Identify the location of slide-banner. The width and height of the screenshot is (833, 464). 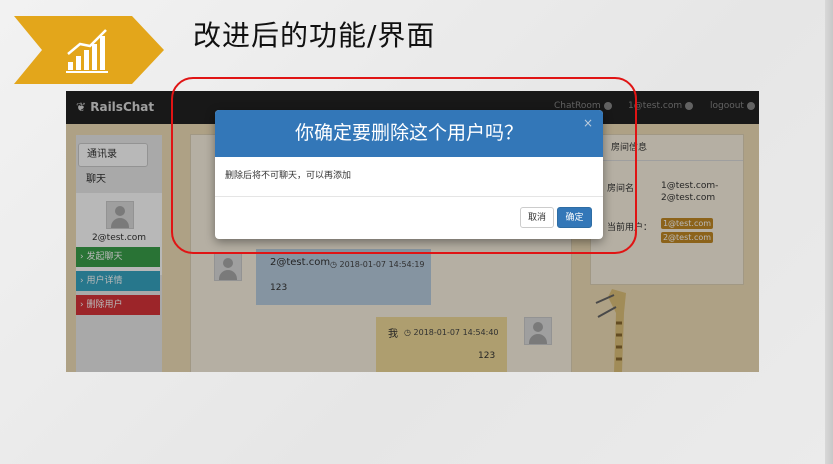
(89, 50).